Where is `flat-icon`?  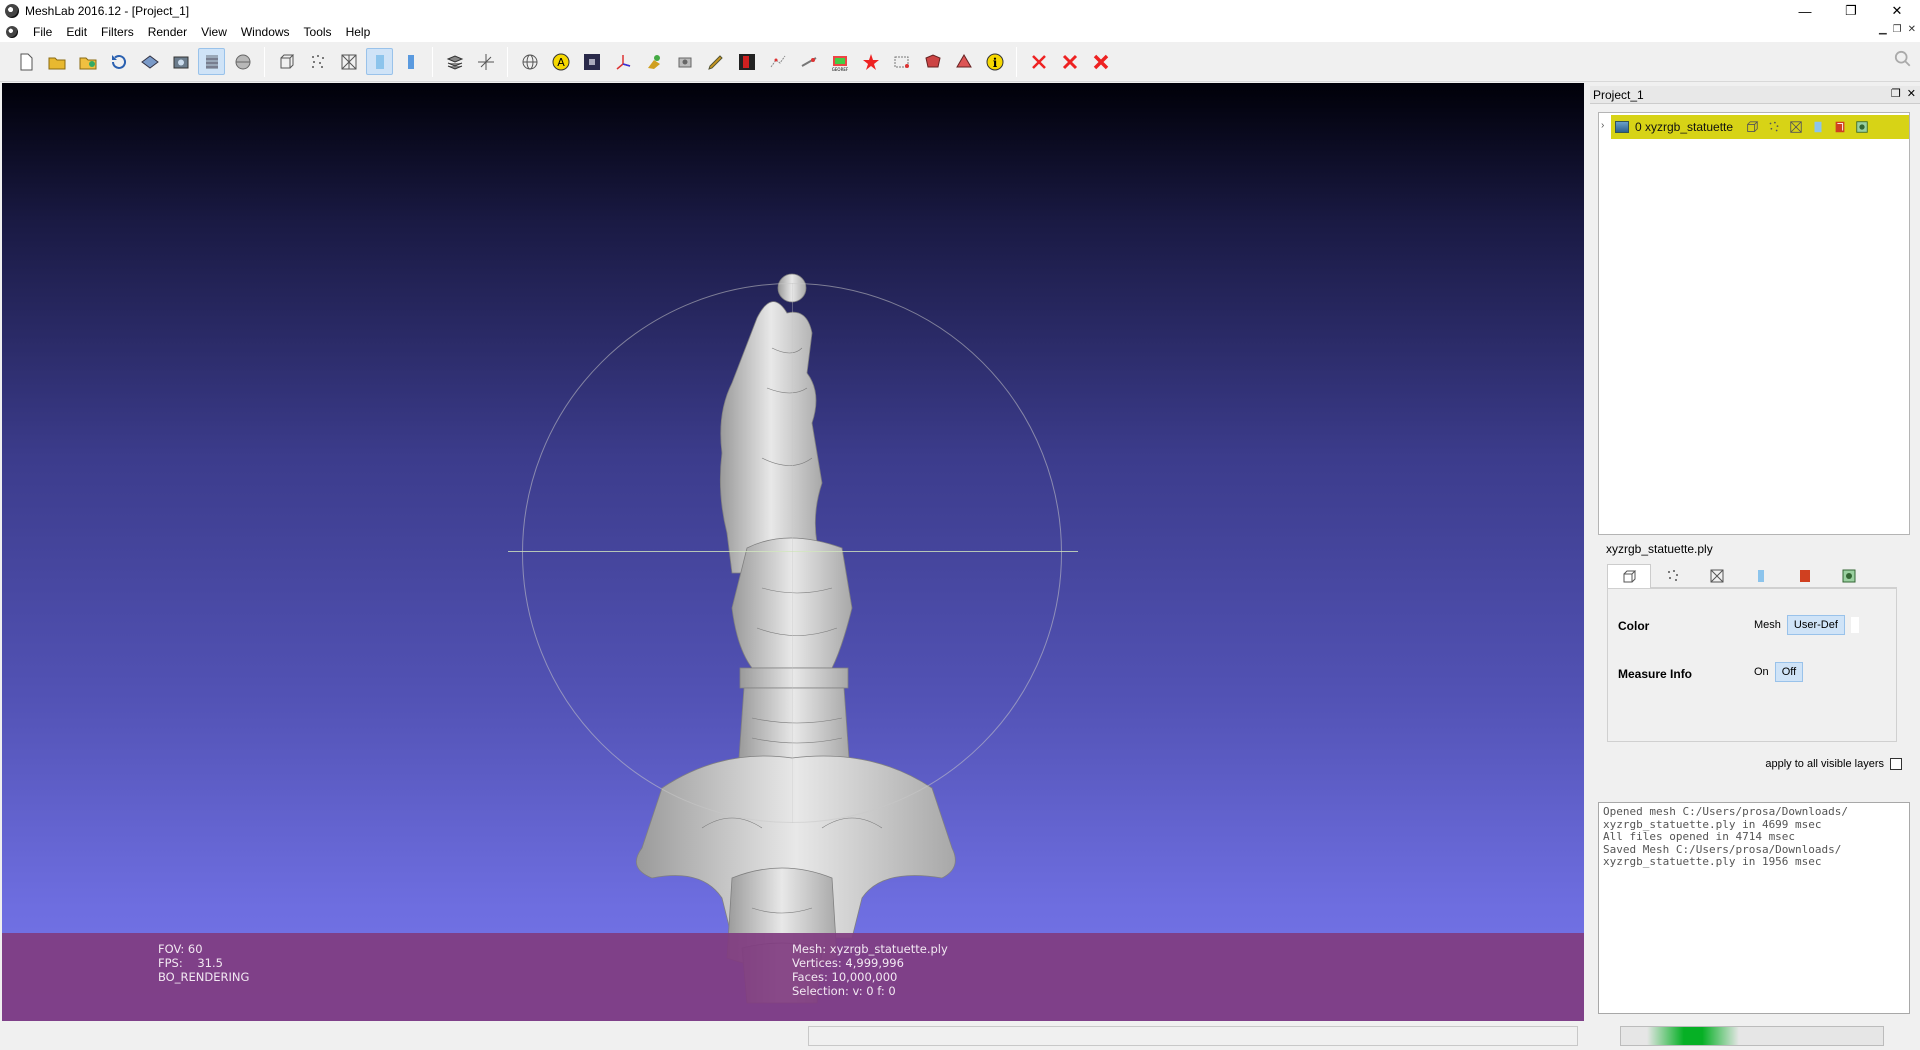 flat-icon is located at coordinates (410, 61).